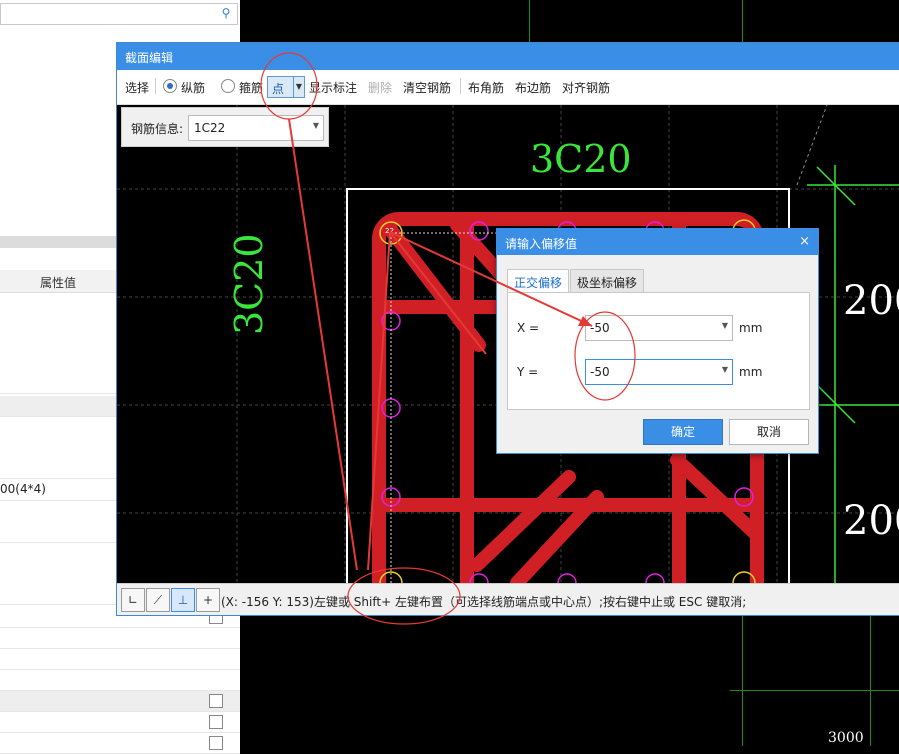 The image size is (899, 754). Describe the element at coordinates (23, 489) in the screenshot. I see `property-value: 00(4*4)` at that location.